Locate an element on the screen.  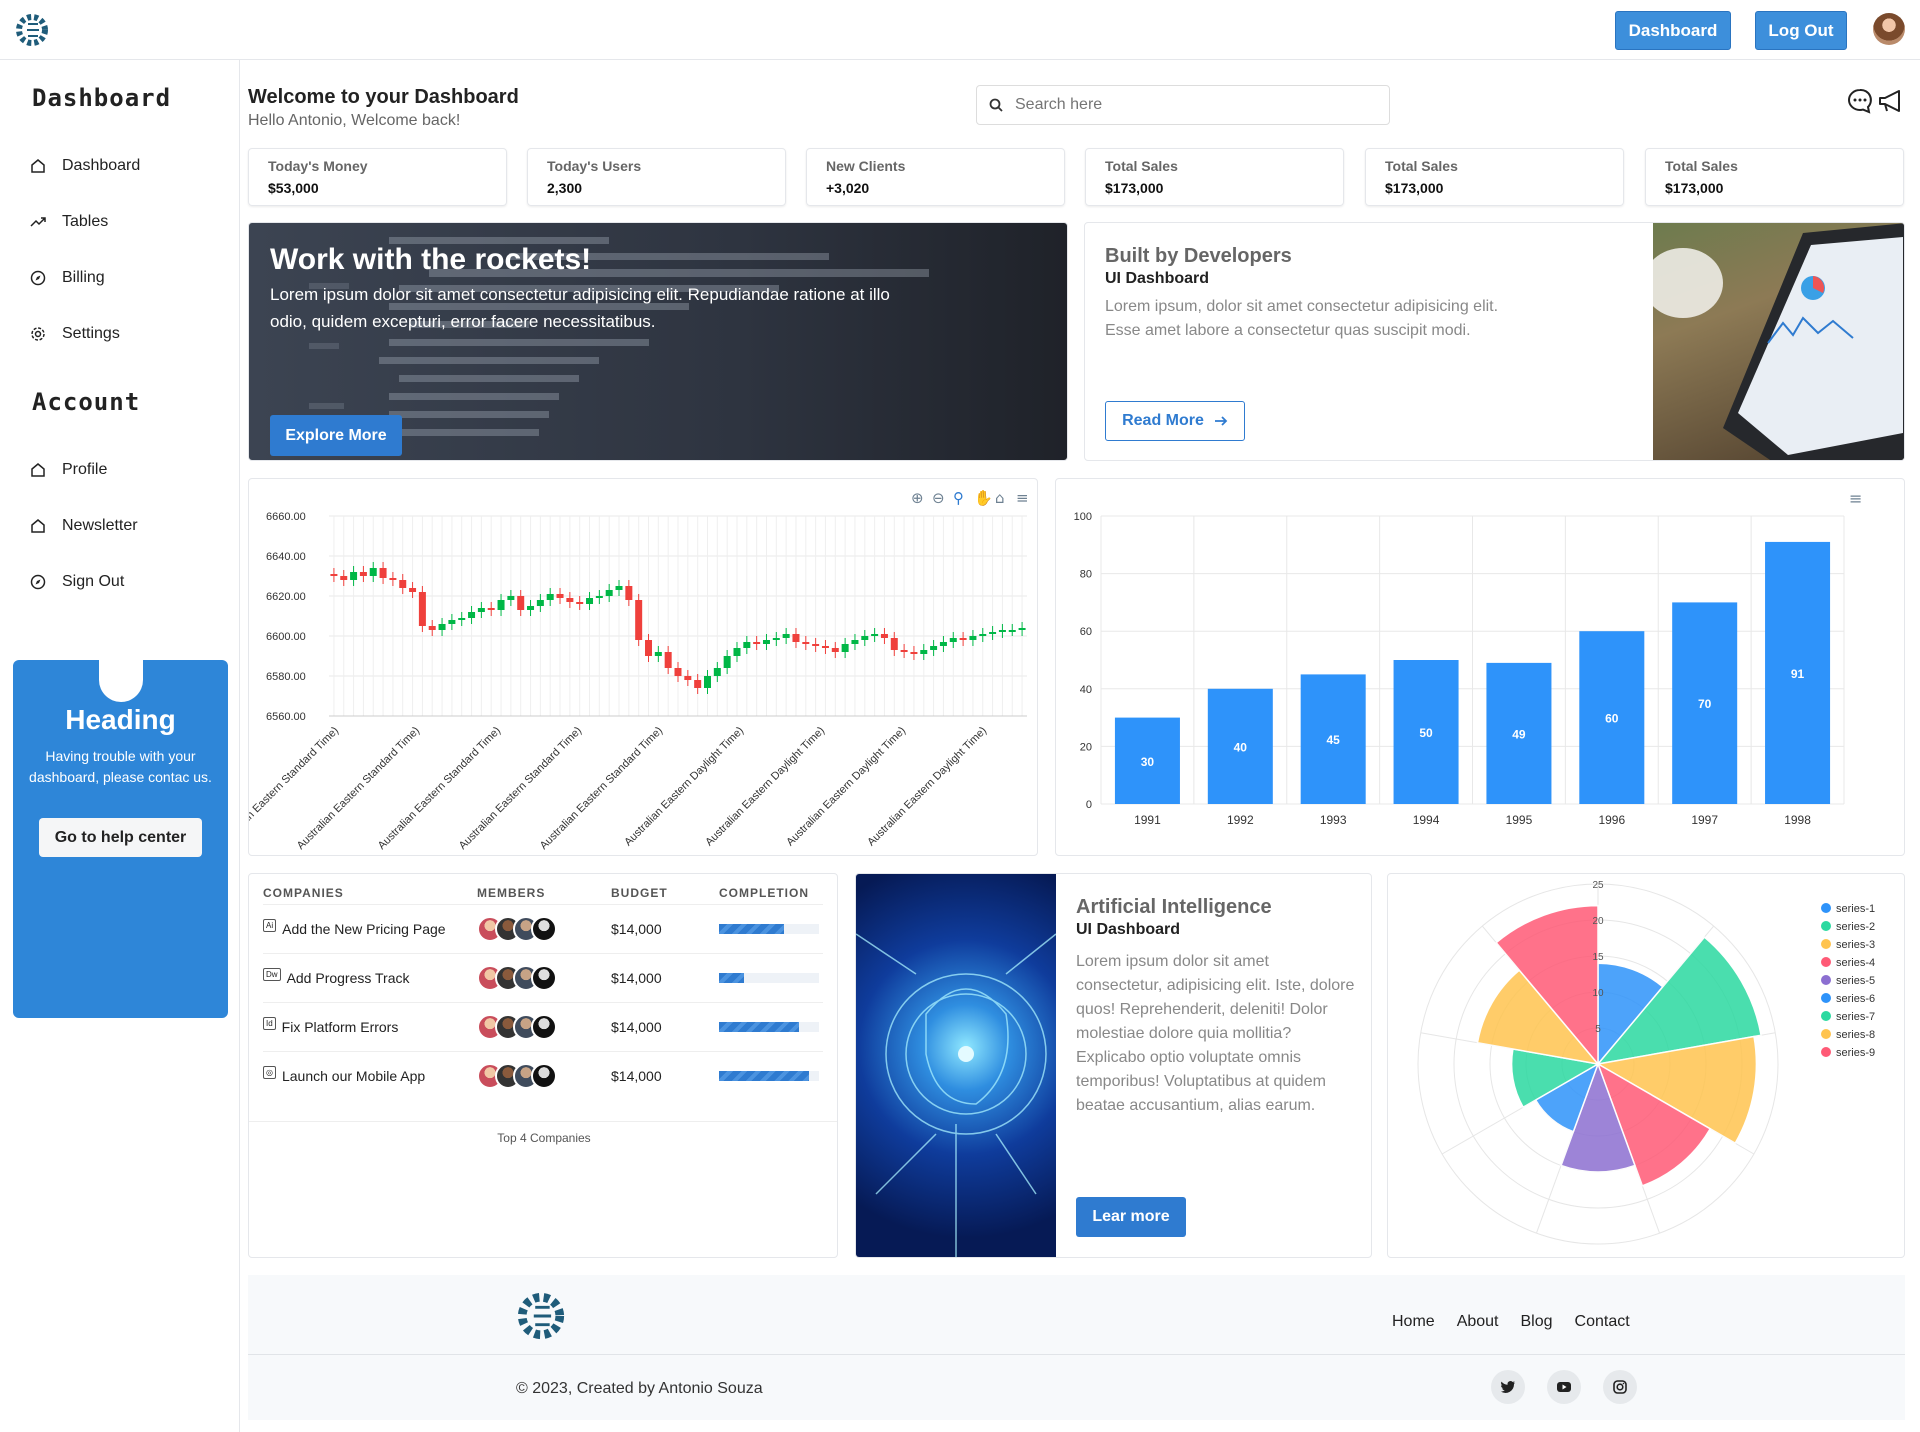
logo-icon is located at coordinates (32, 30).